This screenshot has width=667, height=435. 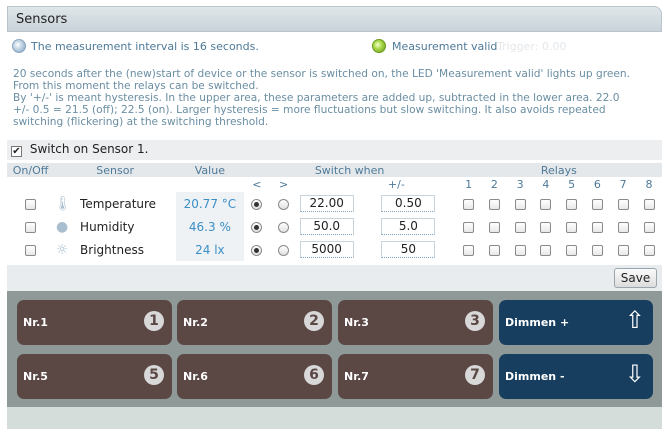 I want to click on threshold-input: 5000, so click(x=326, y=249).